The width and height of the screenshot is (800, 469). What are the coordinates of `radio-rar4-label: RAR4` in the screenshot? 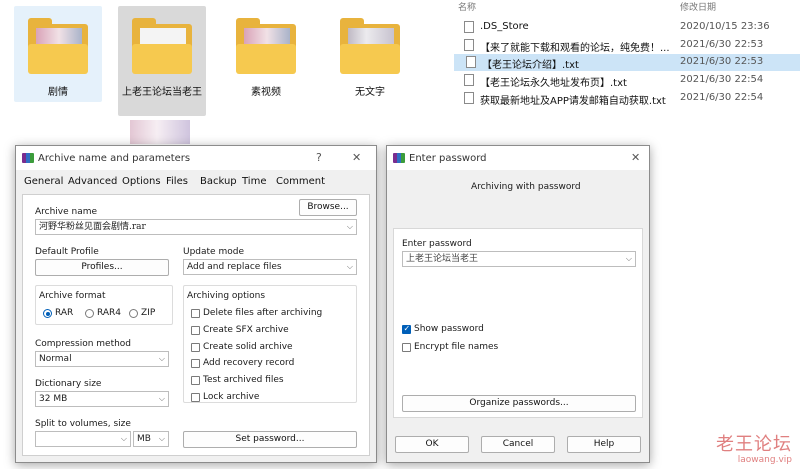 It's located at (109, 313).